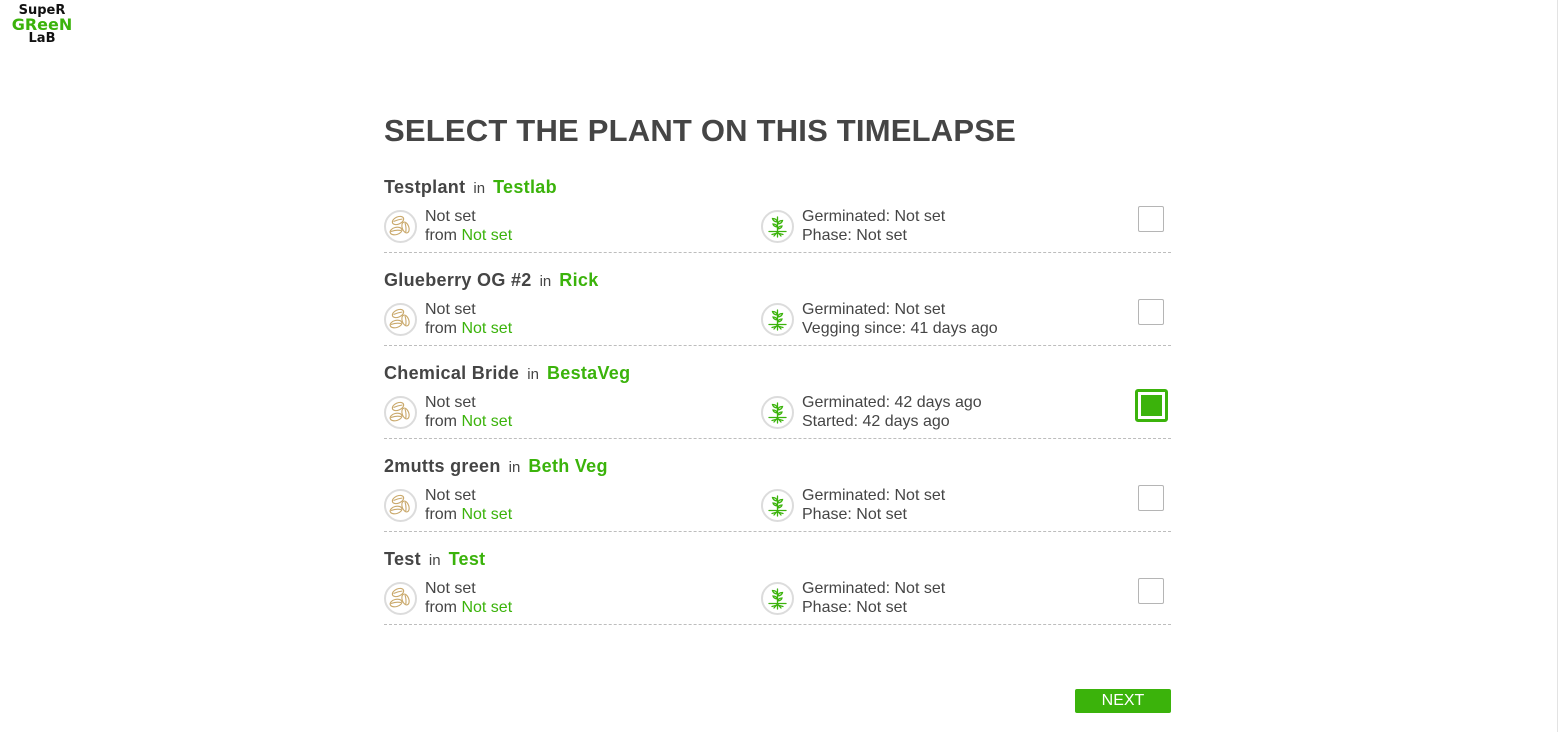 The image size is (1558, 732). I want to click on plant-title: Testplant in Testlab, so click(470, 188).